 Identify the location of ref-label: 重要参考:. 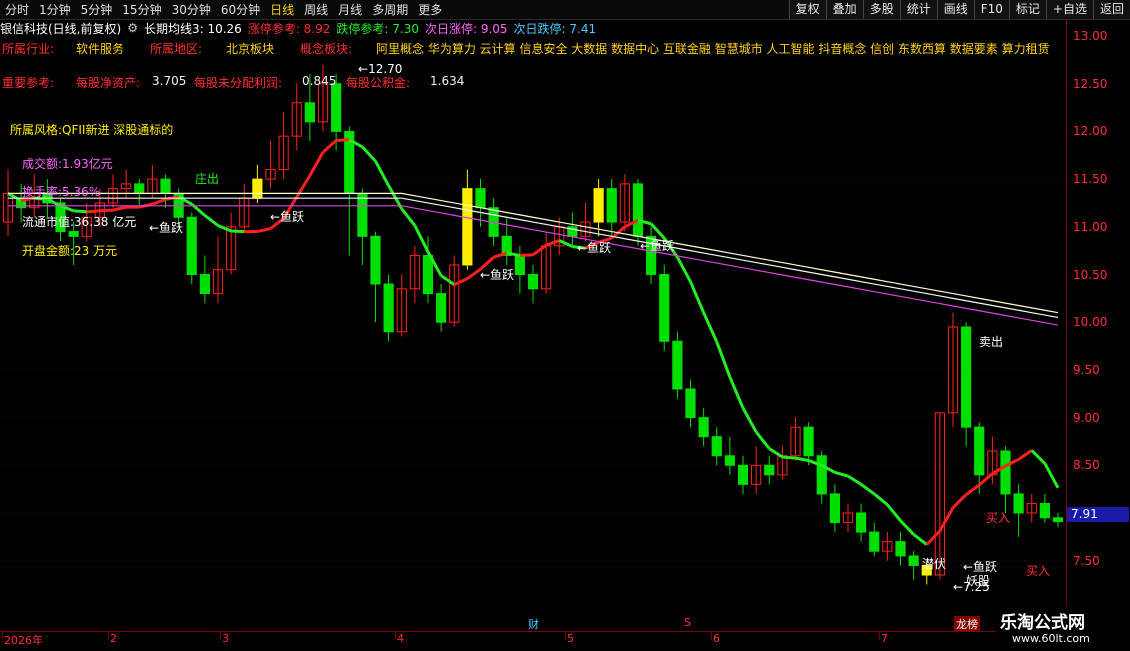
(28, 83).